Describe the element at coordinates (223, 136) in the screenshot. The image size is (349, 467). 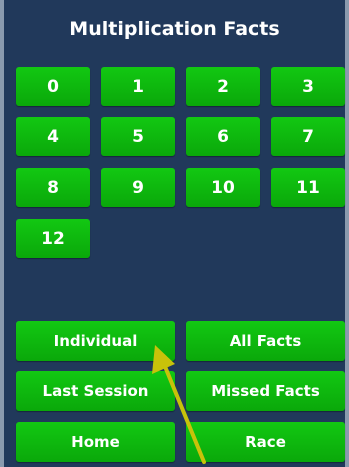
I see `fact-button-6: 6` at that location.